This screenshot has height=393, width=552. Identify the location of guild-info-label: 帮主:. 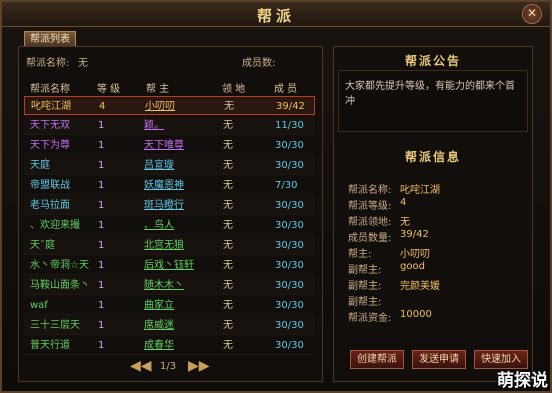
(360, 254).